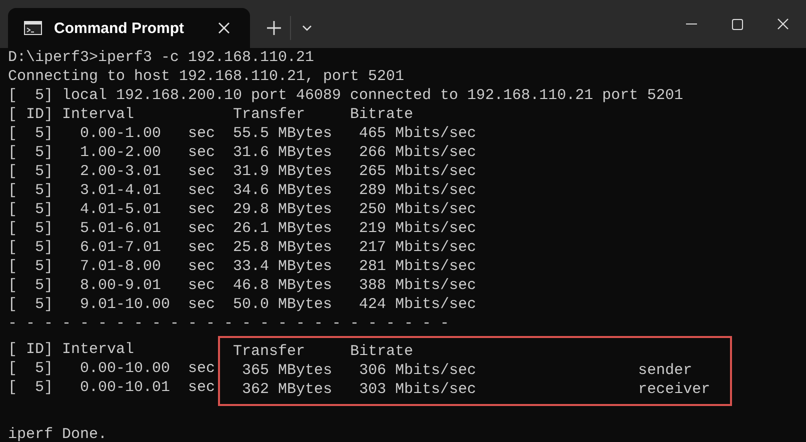 The height and width of the screenshot is (442, 806). What do you see at coordinates (120, 28) in the screenshot?
I see `tab-title: Command Prompt` at bounding box center [120, 28].